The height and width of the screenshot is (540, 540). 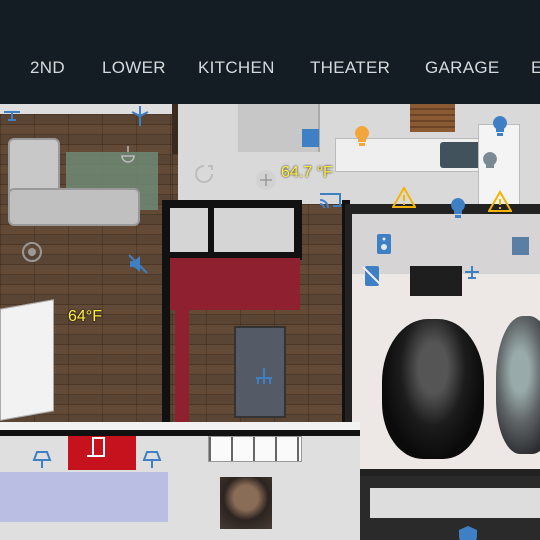 I want to click on kitchen-temperature: 64.7 °F, so click(x=307, y=173).